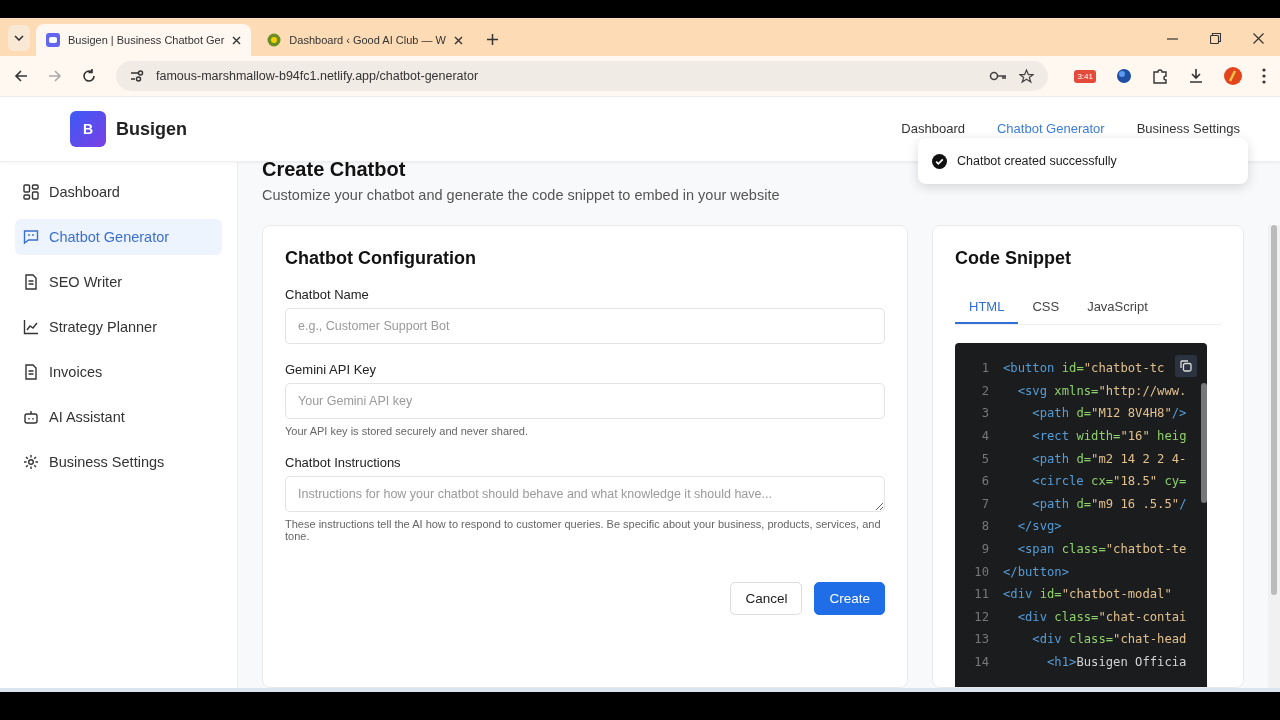 The height and width of the screenshot is (720, 1280). I want to click on restore-icon, so click(1215, 38).